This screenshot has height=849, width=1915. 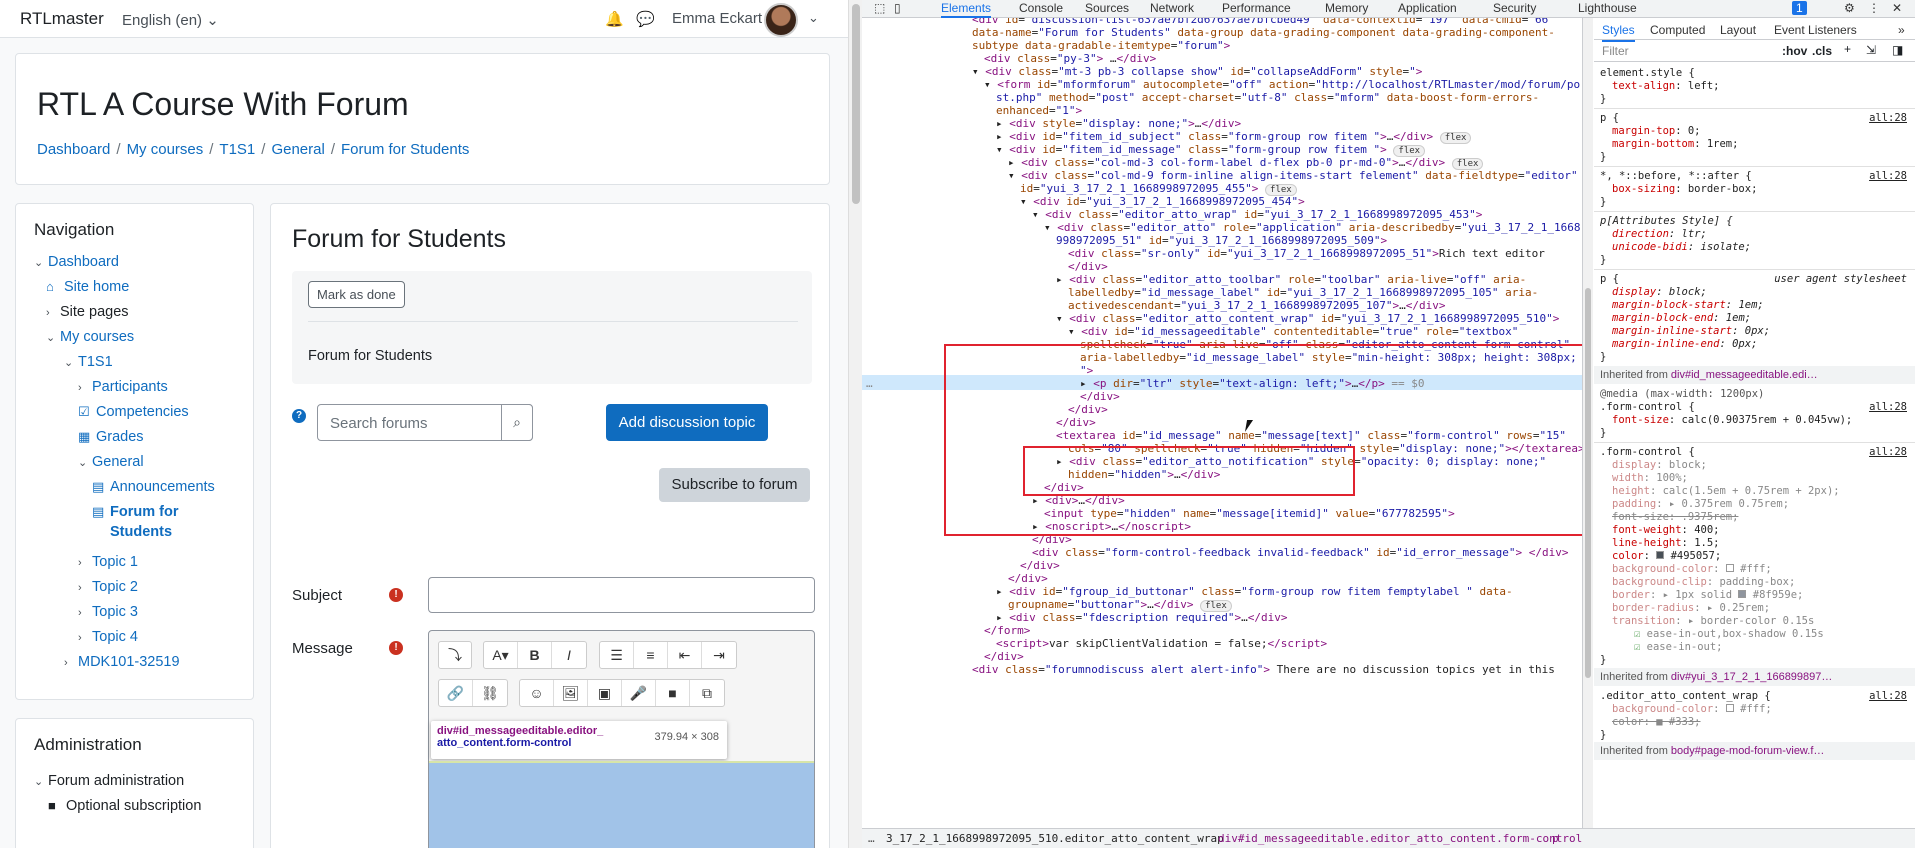 I want to click on indent-icon: ⇥, so click(x=719, y=655).